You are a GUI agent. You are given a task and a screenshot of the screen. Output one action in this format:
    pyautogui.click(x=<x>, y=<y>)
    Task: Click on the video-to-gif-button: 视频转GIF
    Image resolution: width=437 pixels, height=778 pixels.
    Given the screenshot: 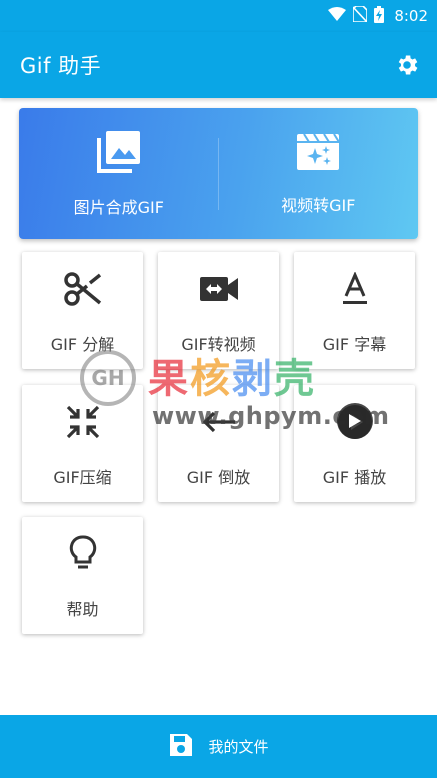 What is the action you would take?
    pyautogui.click(x=319, y=173)
    